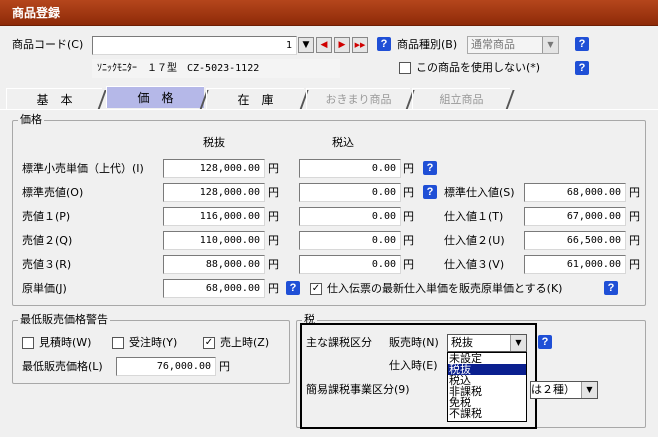 The width and height of the screenshot is (658, 437). What do you see at coordinates (413, 365) in the screenshot?
I see `purchase-tax-label: 仕入時(E)` at bounding box center [413, 365].